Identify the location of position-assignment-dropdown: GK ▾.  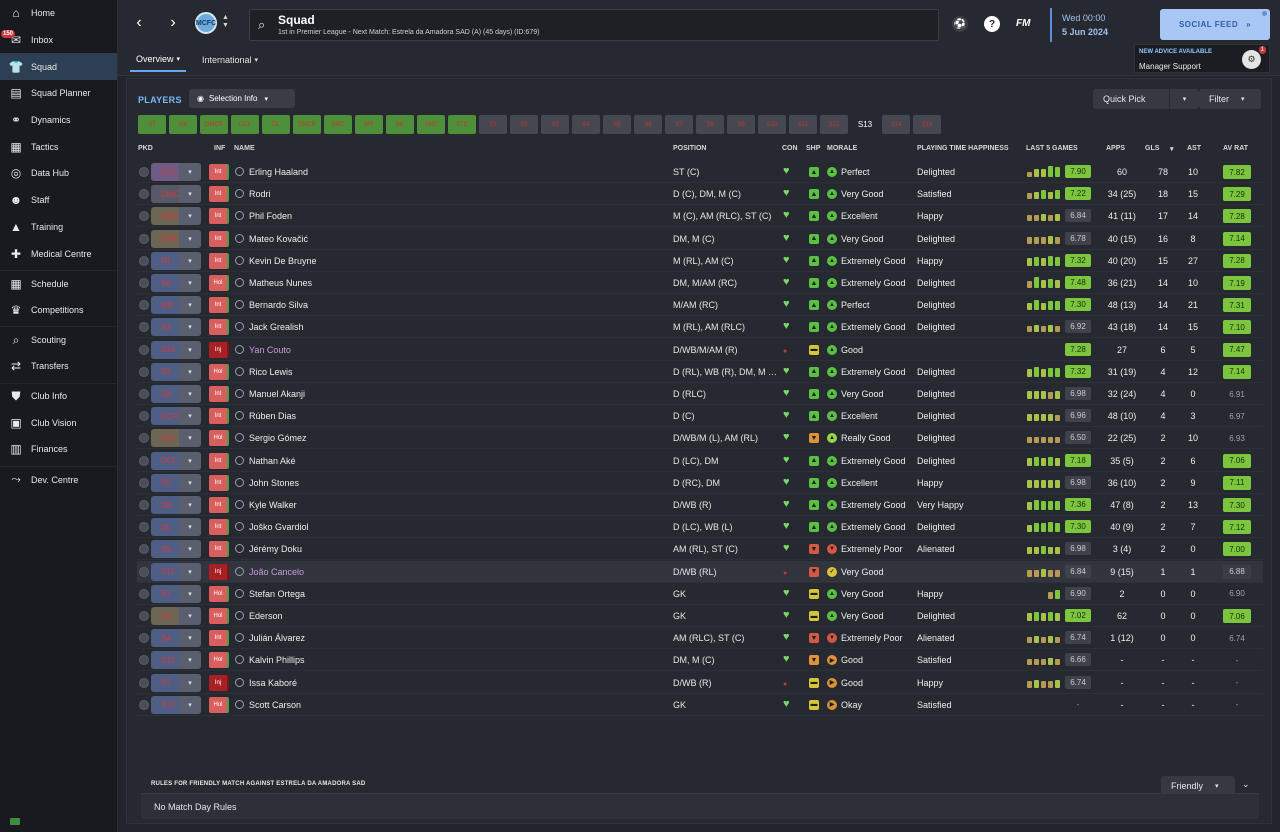
(176, 616).